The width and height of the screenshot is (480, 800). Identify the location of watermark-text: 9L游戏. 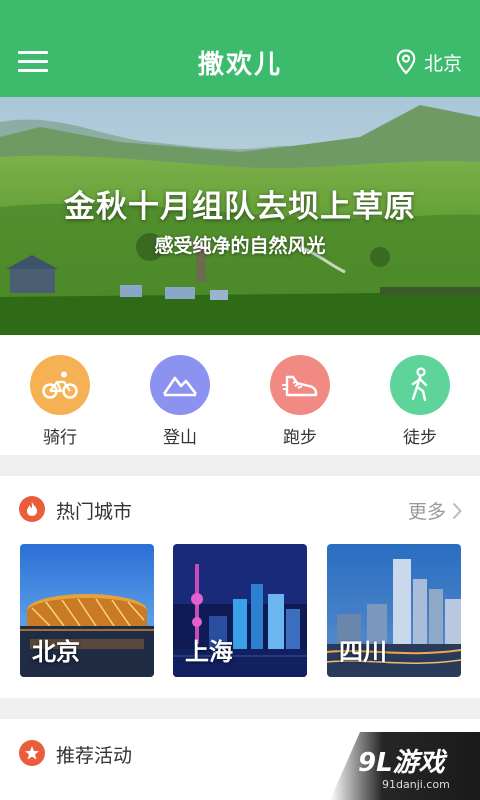
(401, 763).